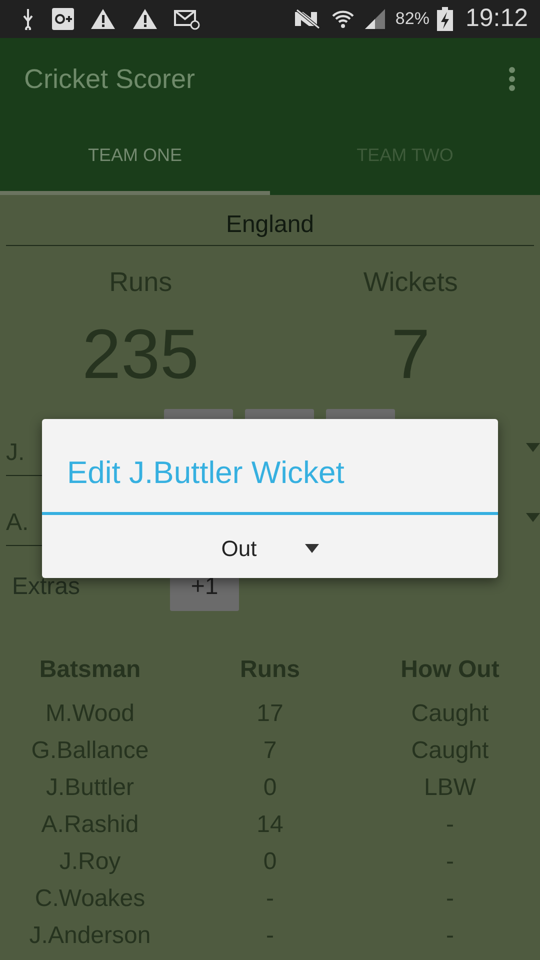 The height and width of the screenshot is (960, 540). What do you see at coordinates (270, 467) in the screenshot?
I see `dialog-title: Edit J.Buttler Wicket` at bounding box center [270, 467].